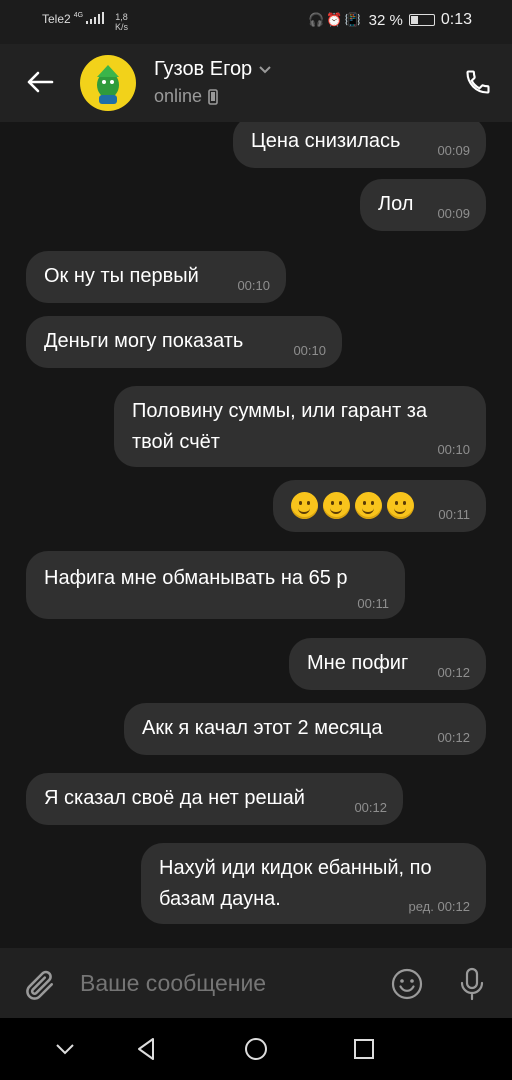 Image resolution: width=512 pixels, height=1080 pixels. I want to click on message-bubble-outgoing: Акк я качал этот 2 месяца 00:12, so click(305, 729).